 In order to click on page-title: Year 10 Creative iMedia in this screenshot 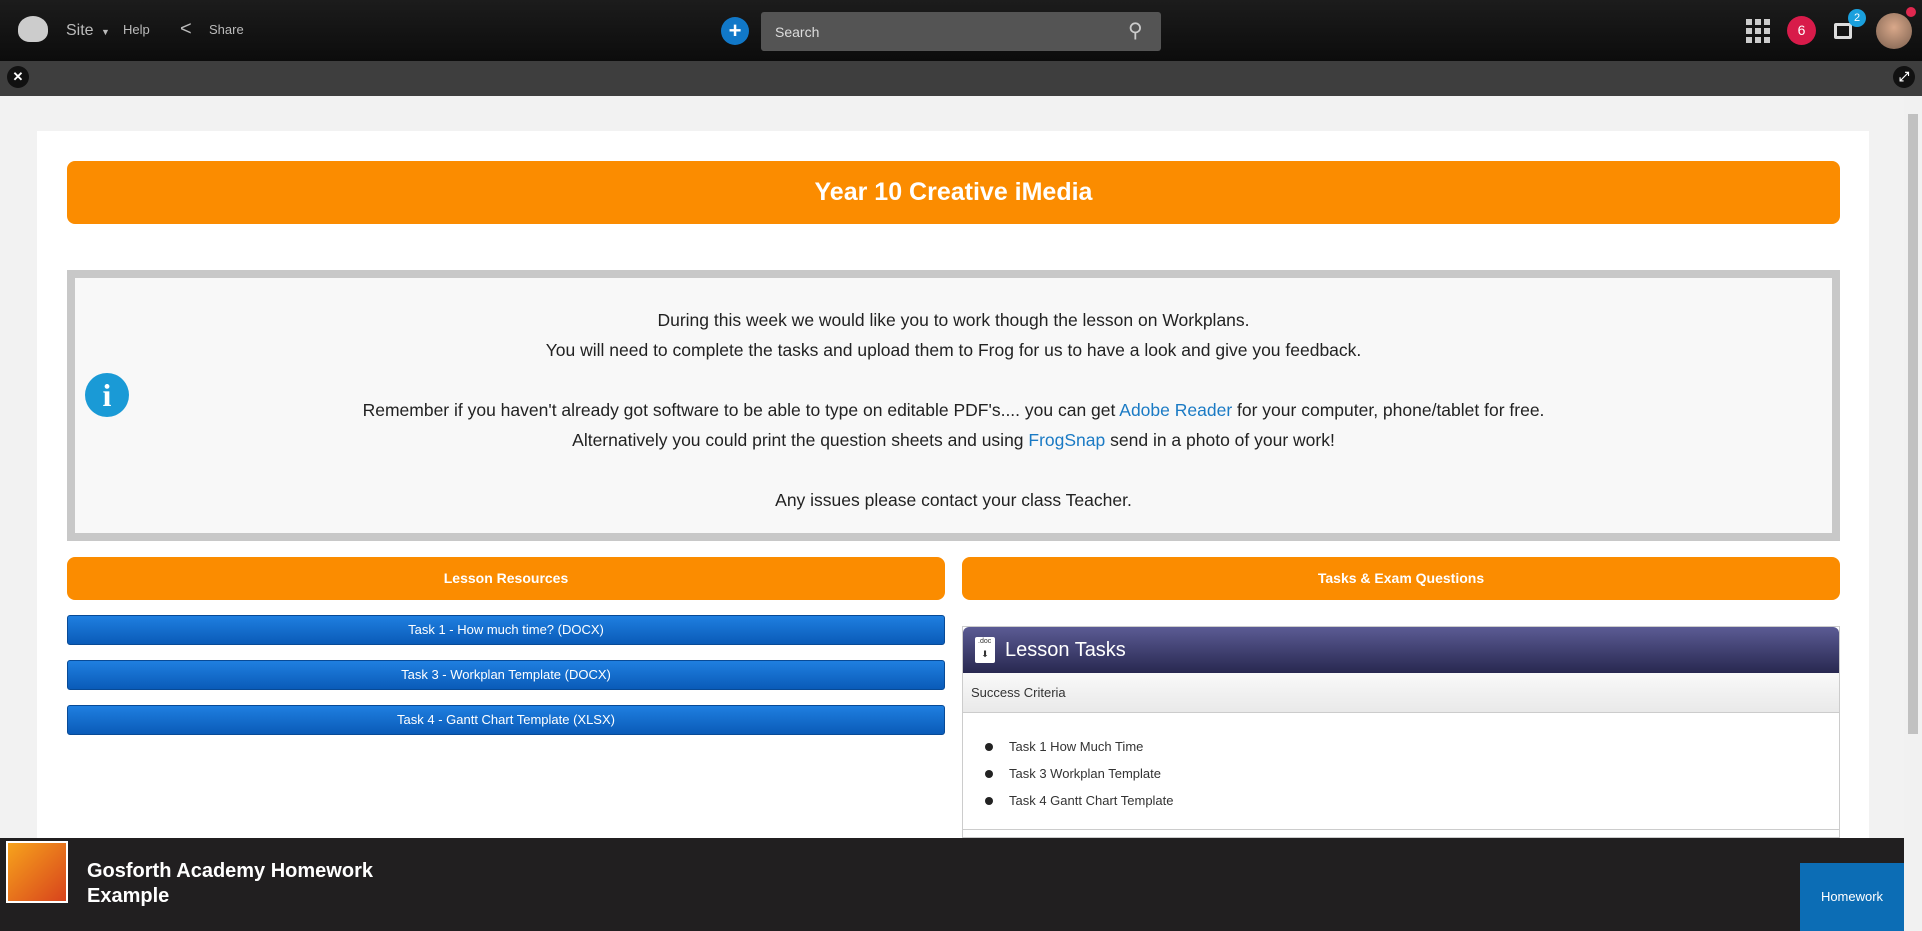, I will do `click(953, 192)`.